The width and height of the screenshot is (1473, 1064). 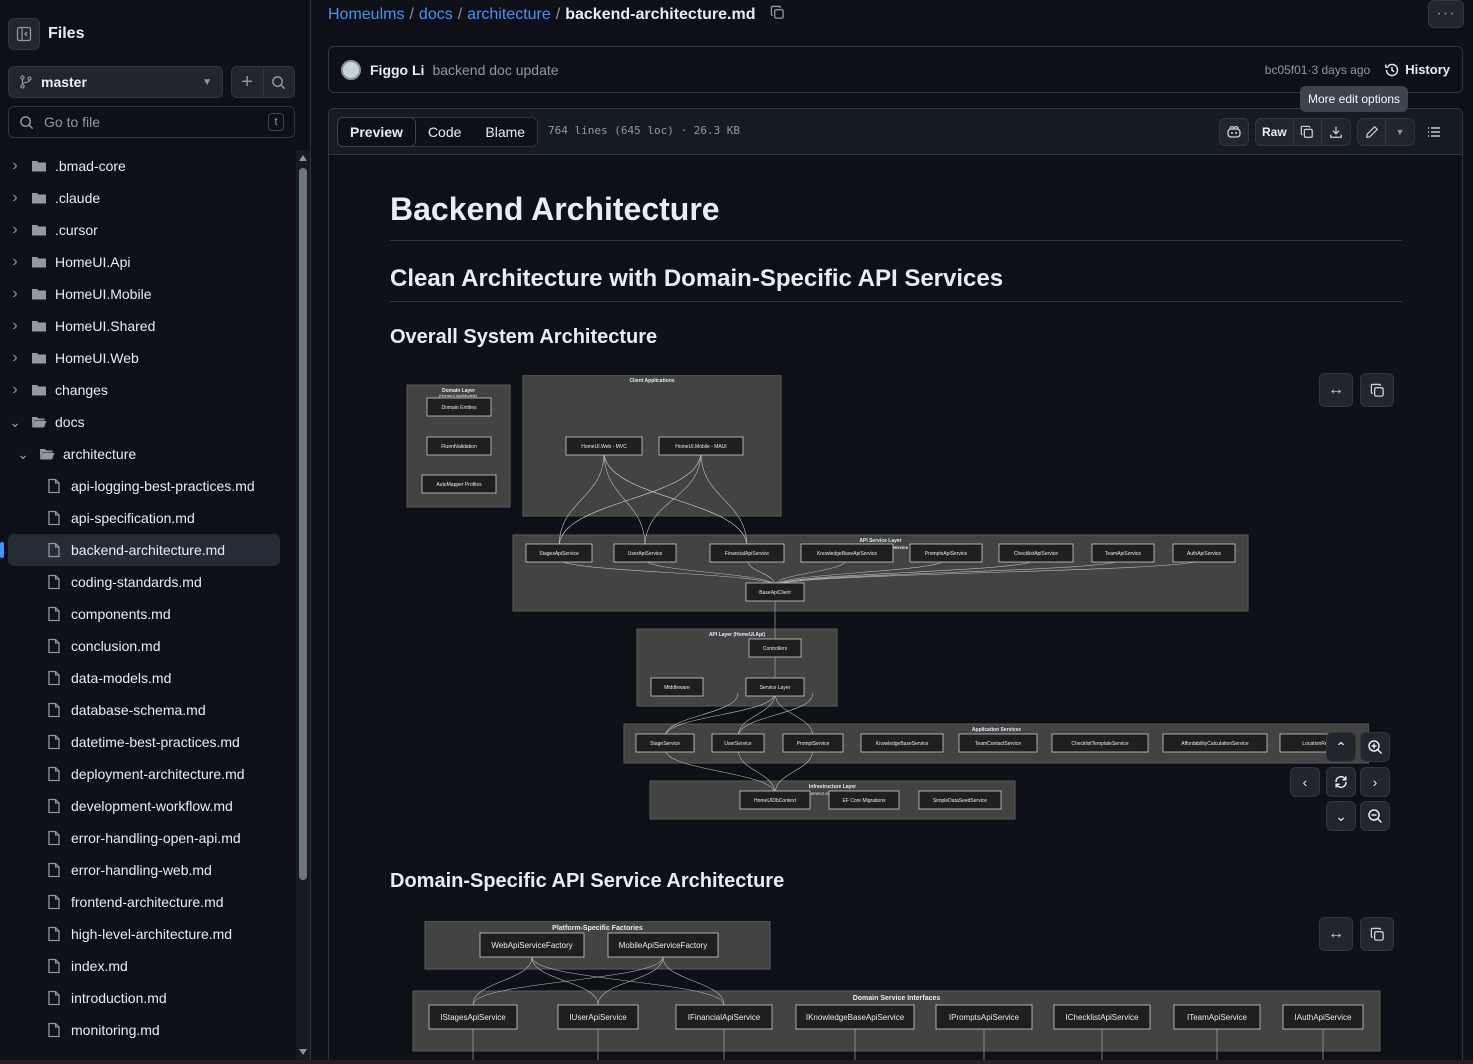 What do you see at coordinates (1417, 70) in the screenshot?
I see `history-button: History` at bounding box center [1417, 70].